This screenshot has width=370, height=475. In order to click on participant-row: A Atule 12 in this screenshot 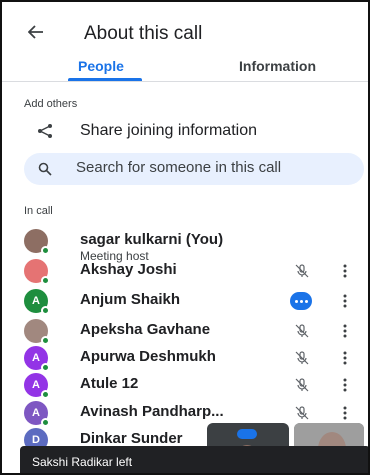, I will do `click(185, 385)`.